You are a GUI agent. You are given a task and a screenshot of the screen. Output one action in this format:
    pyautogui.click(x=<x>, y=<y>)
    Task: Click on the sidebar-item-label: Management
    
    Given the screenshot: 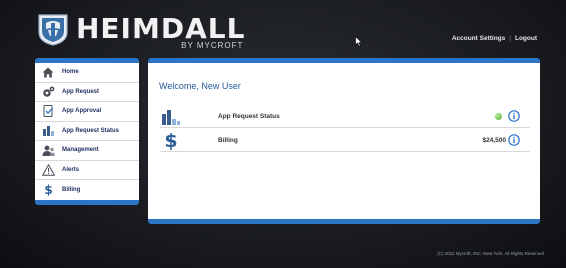 What is the action you would take?
    pyautogui.click(x=80, y=150)
    